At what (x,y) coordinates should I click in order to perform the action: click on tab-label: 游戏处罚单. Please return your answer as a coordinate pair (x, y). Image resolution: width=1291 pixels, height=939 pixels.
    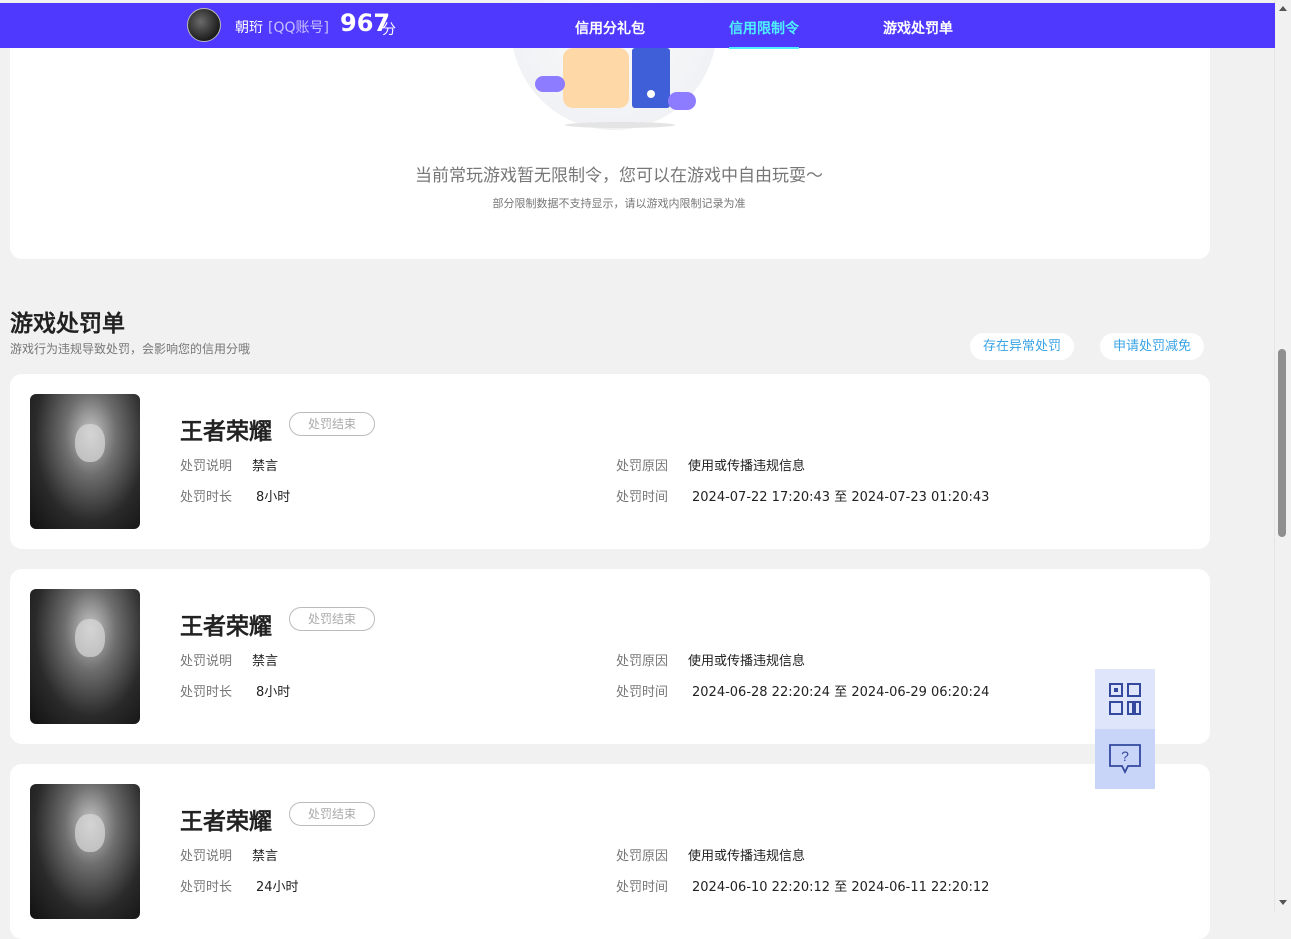
    Looking at the image, I should click on (918, 29).